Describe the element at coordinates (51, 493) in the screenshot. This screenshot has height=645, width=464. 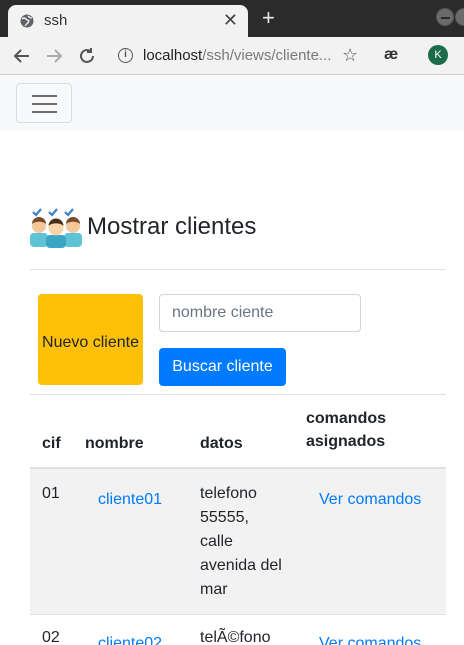
I see `cell-cif: 01` at that location.